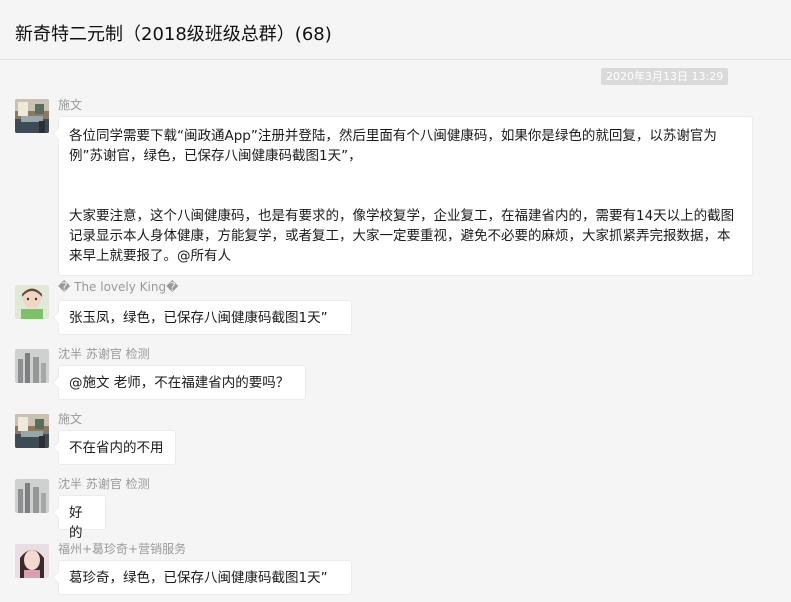 The height and width of the screenshot is (602, 791). What do you see at coordinates (32, 561) in the screenshot?
I see `avatar-girl-icon` at bounding box center [32, 561].